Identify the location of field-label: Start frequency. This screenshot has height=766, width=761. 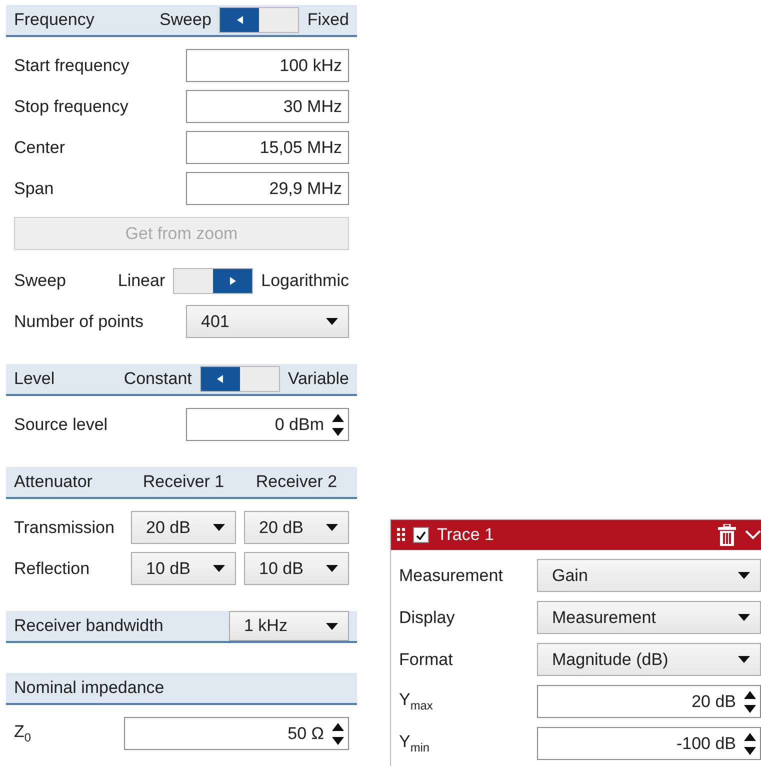
(72, 66).